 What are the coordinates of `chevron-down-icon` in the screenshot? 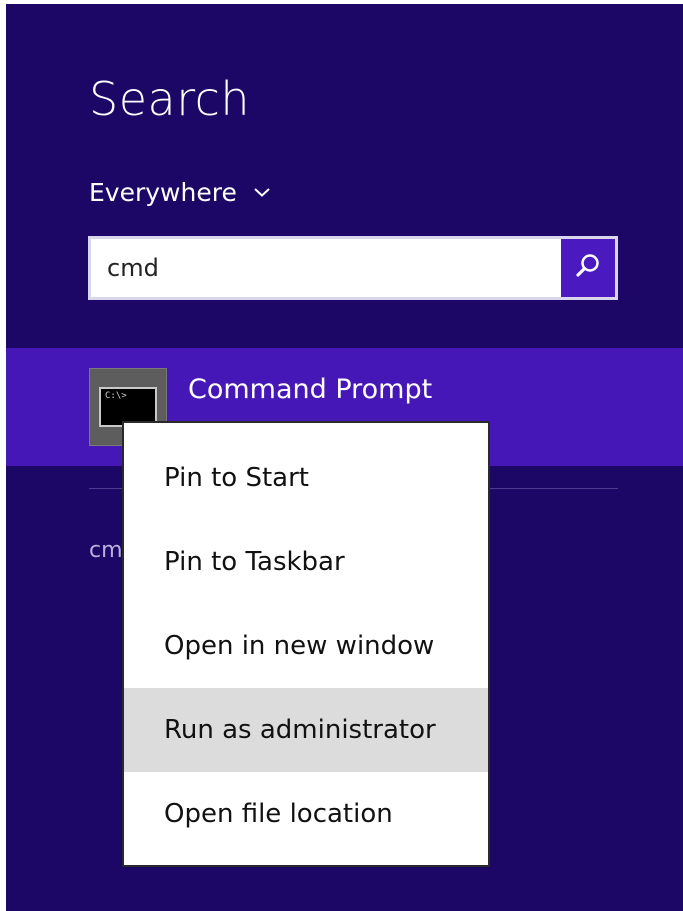 It's located at (262, 192).